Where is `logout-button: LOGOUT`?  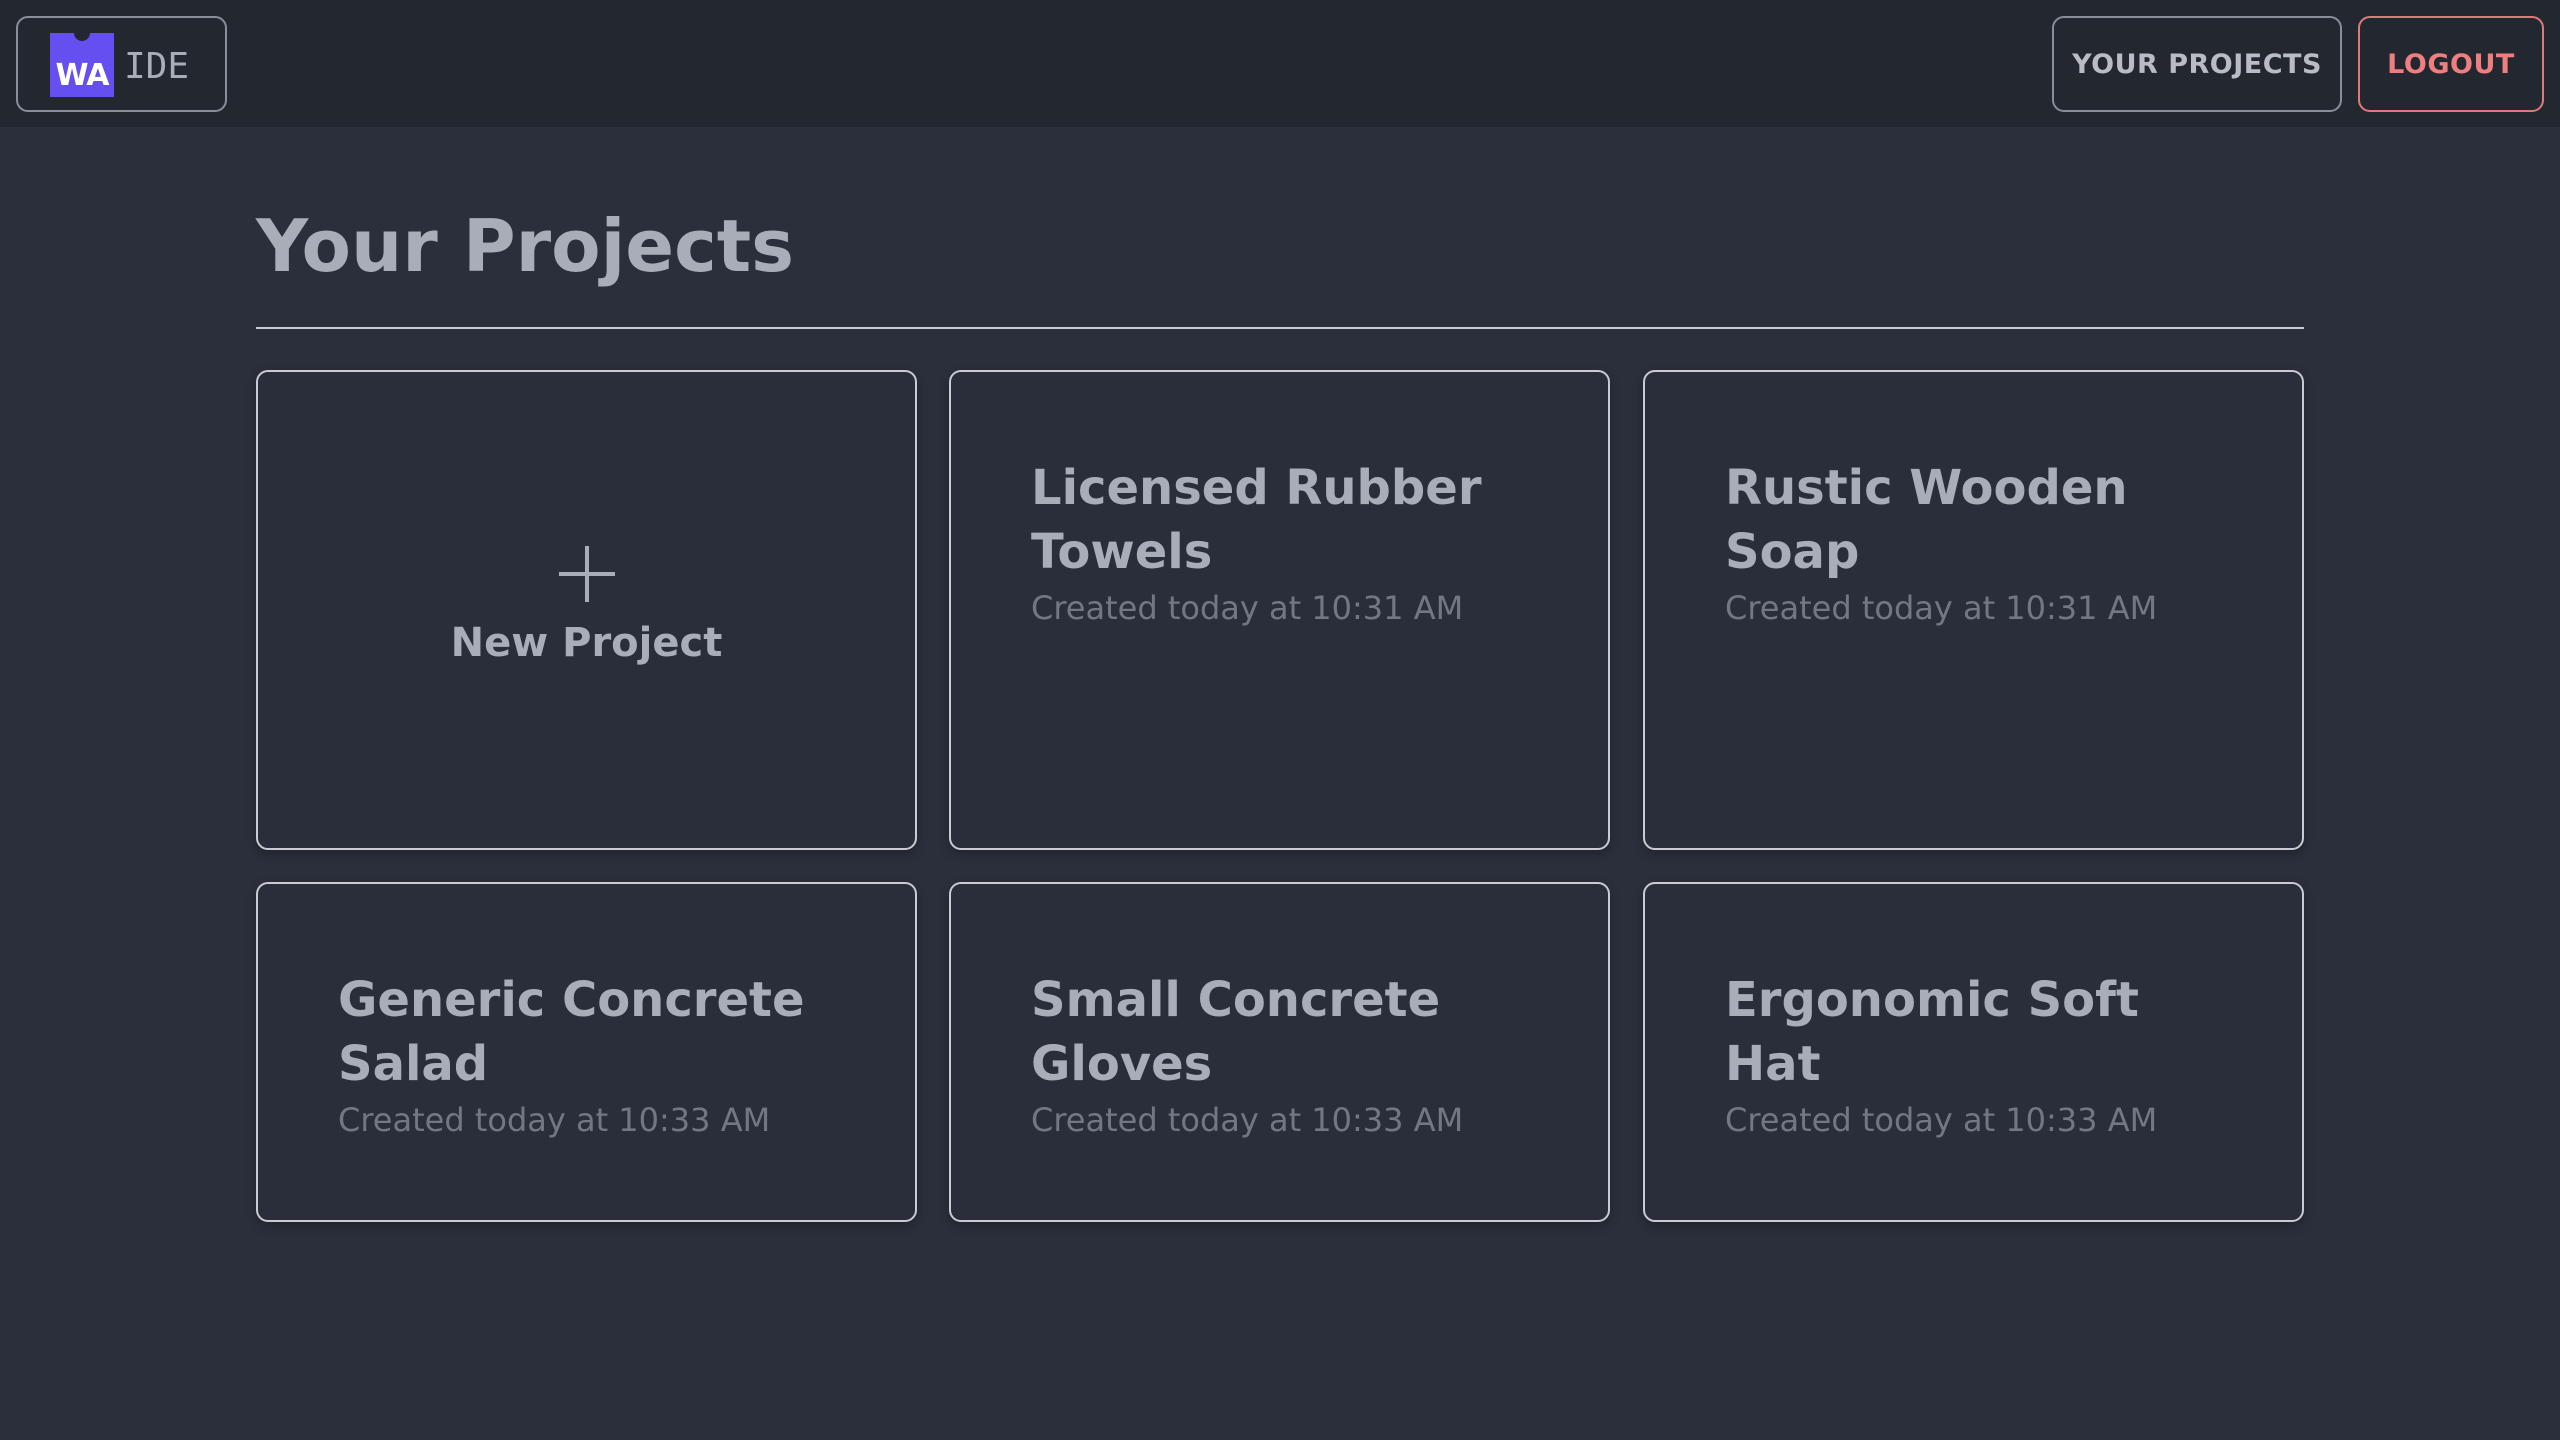 logout-button: LOGOUT is located at coordinates (2451, 64).